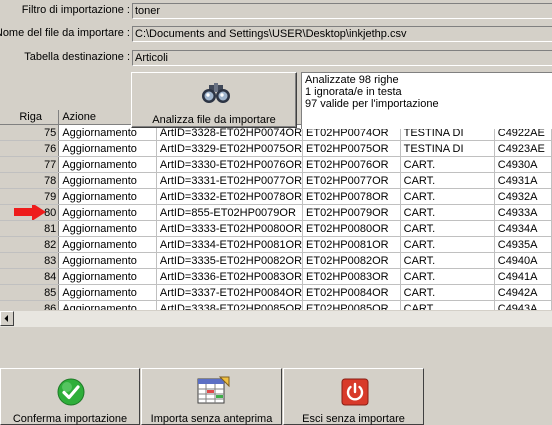 This screenshot has height=425, width=552. I want to click on table-cell: ArtID=3332-ET02HP0078OR, so click(230, 196).